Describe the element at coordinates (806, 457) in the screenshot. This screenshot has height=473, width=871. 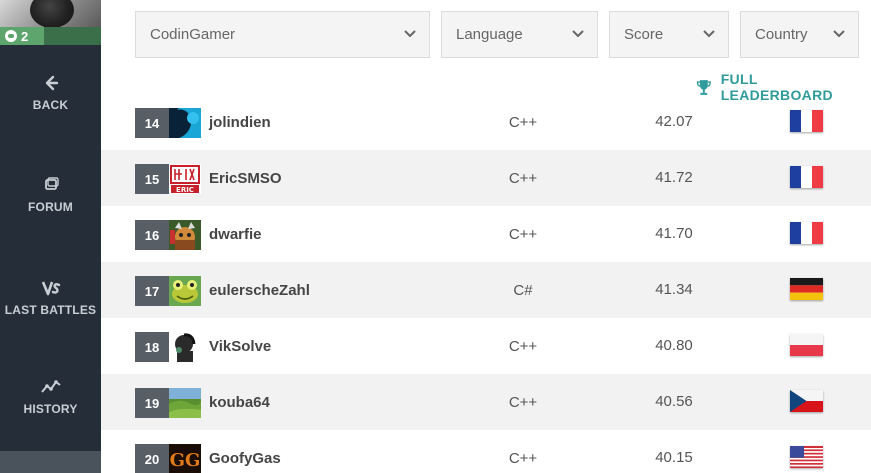
I see `flag-united-states-icon` at that location.